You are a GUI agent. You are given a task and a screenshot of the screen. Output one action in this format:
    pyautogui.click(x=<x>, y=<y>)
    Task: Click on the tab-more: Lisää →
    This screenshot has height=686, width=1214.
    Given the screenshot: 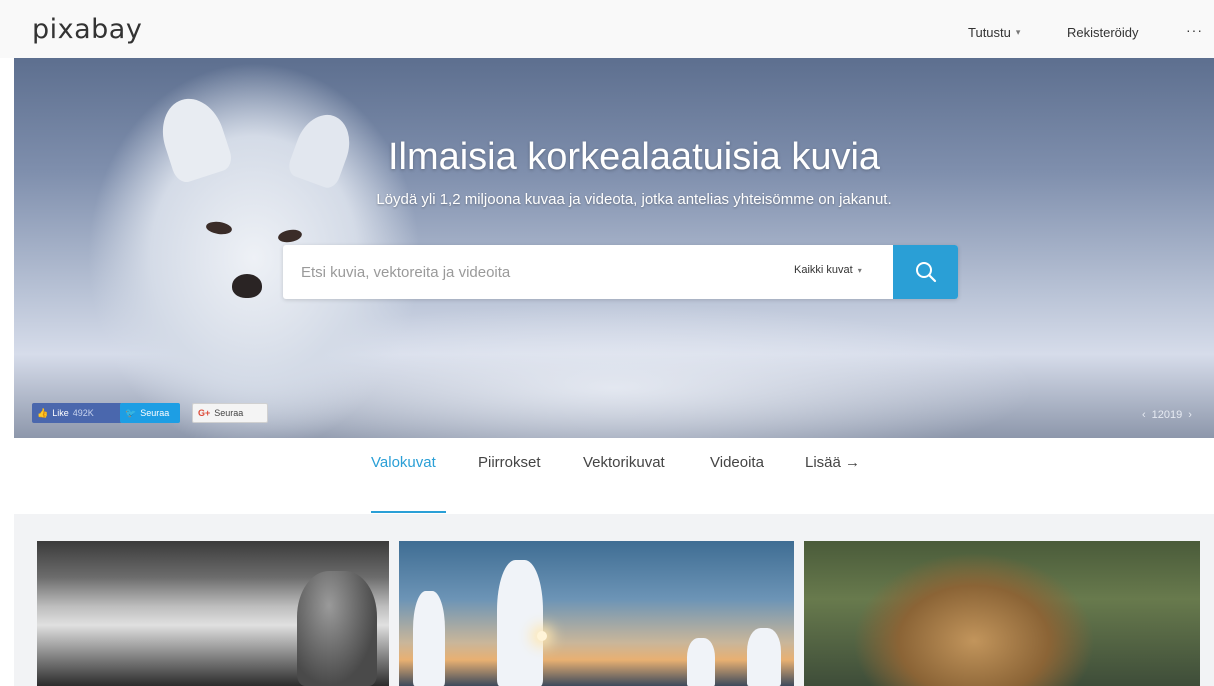 What is the action you would take?
    pyautogui.click(x=832, y=462)
    